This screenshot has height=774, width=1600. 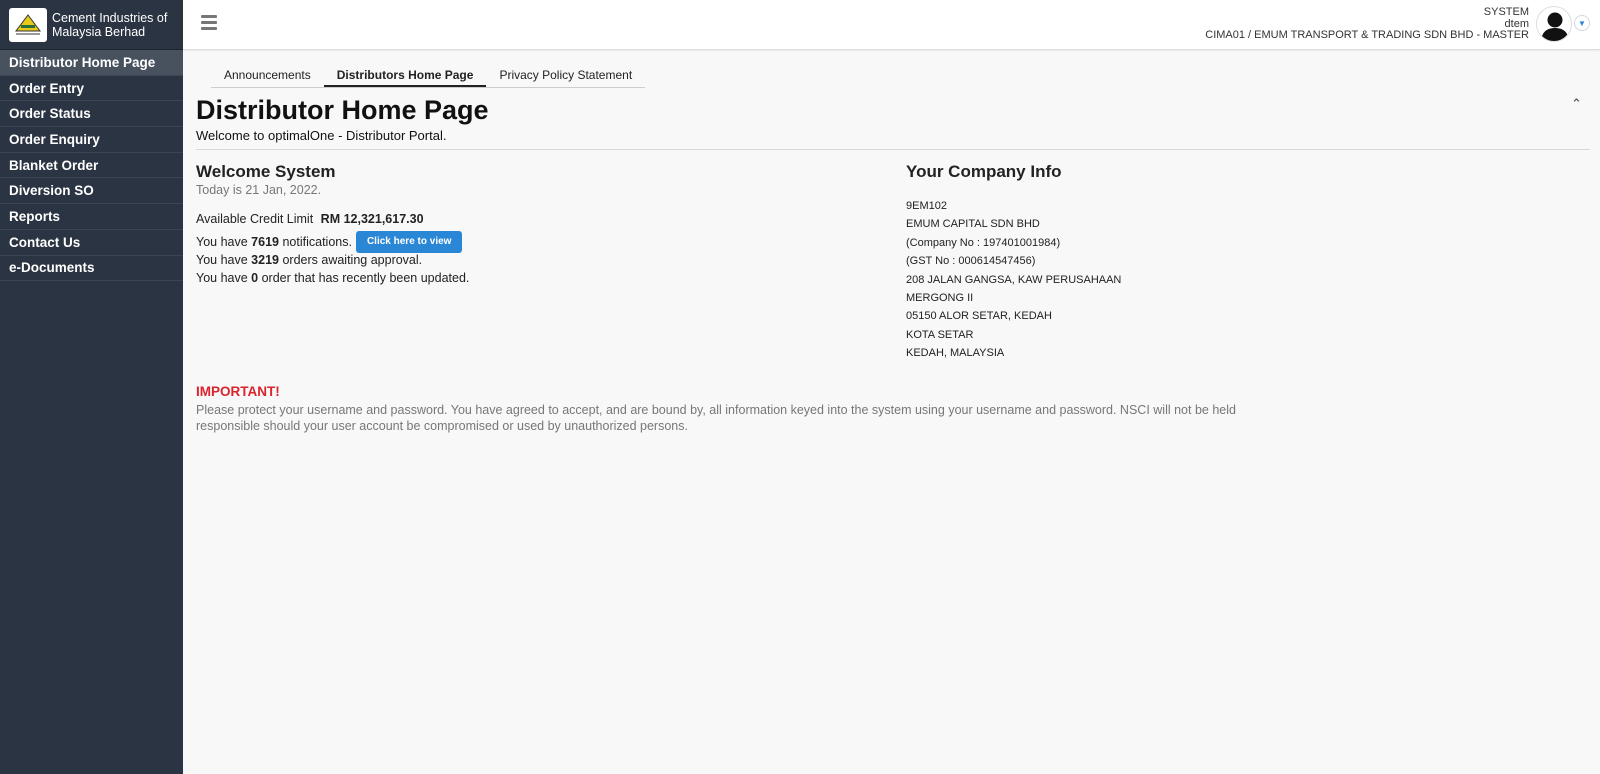 I want to click on brand-name-line1: Cement Industries of, so click(x=110, y=17).